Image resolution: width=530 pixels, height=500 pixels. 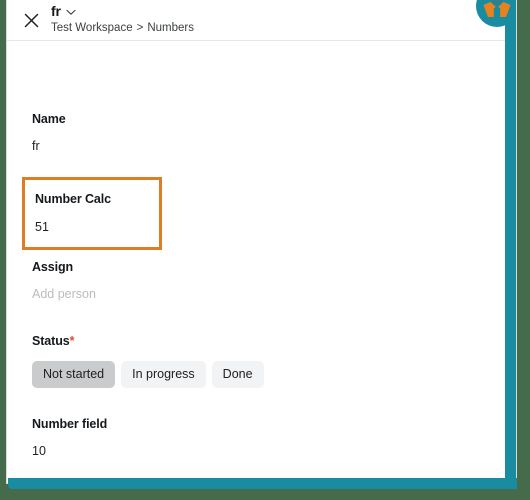 I want to click on field-status: Status* Not started In progress Done, so click(x=148, y=360).